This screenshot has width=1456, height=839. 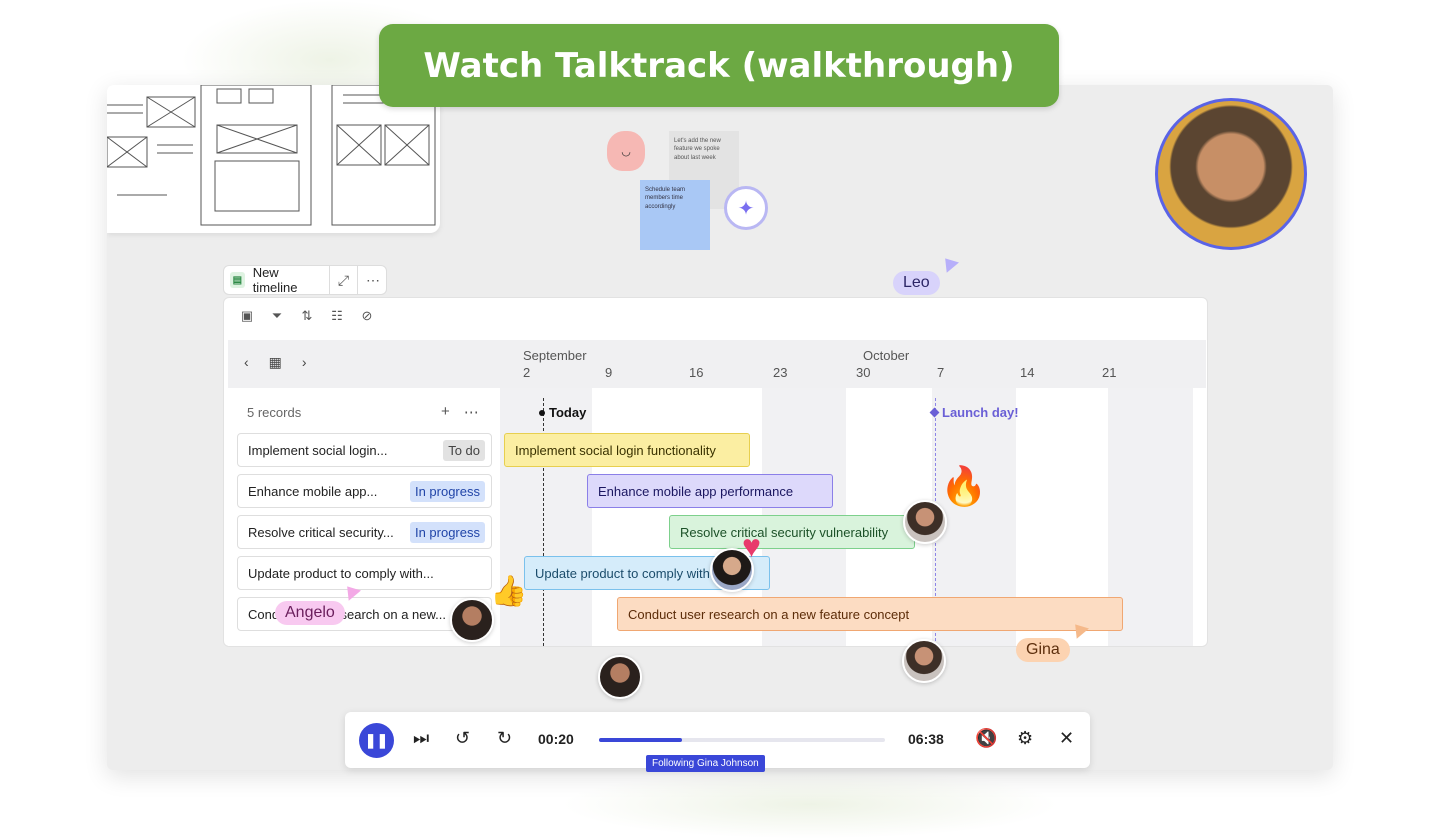 I want to click on settings-icon: ⚙, so click(x=1025, y=738).